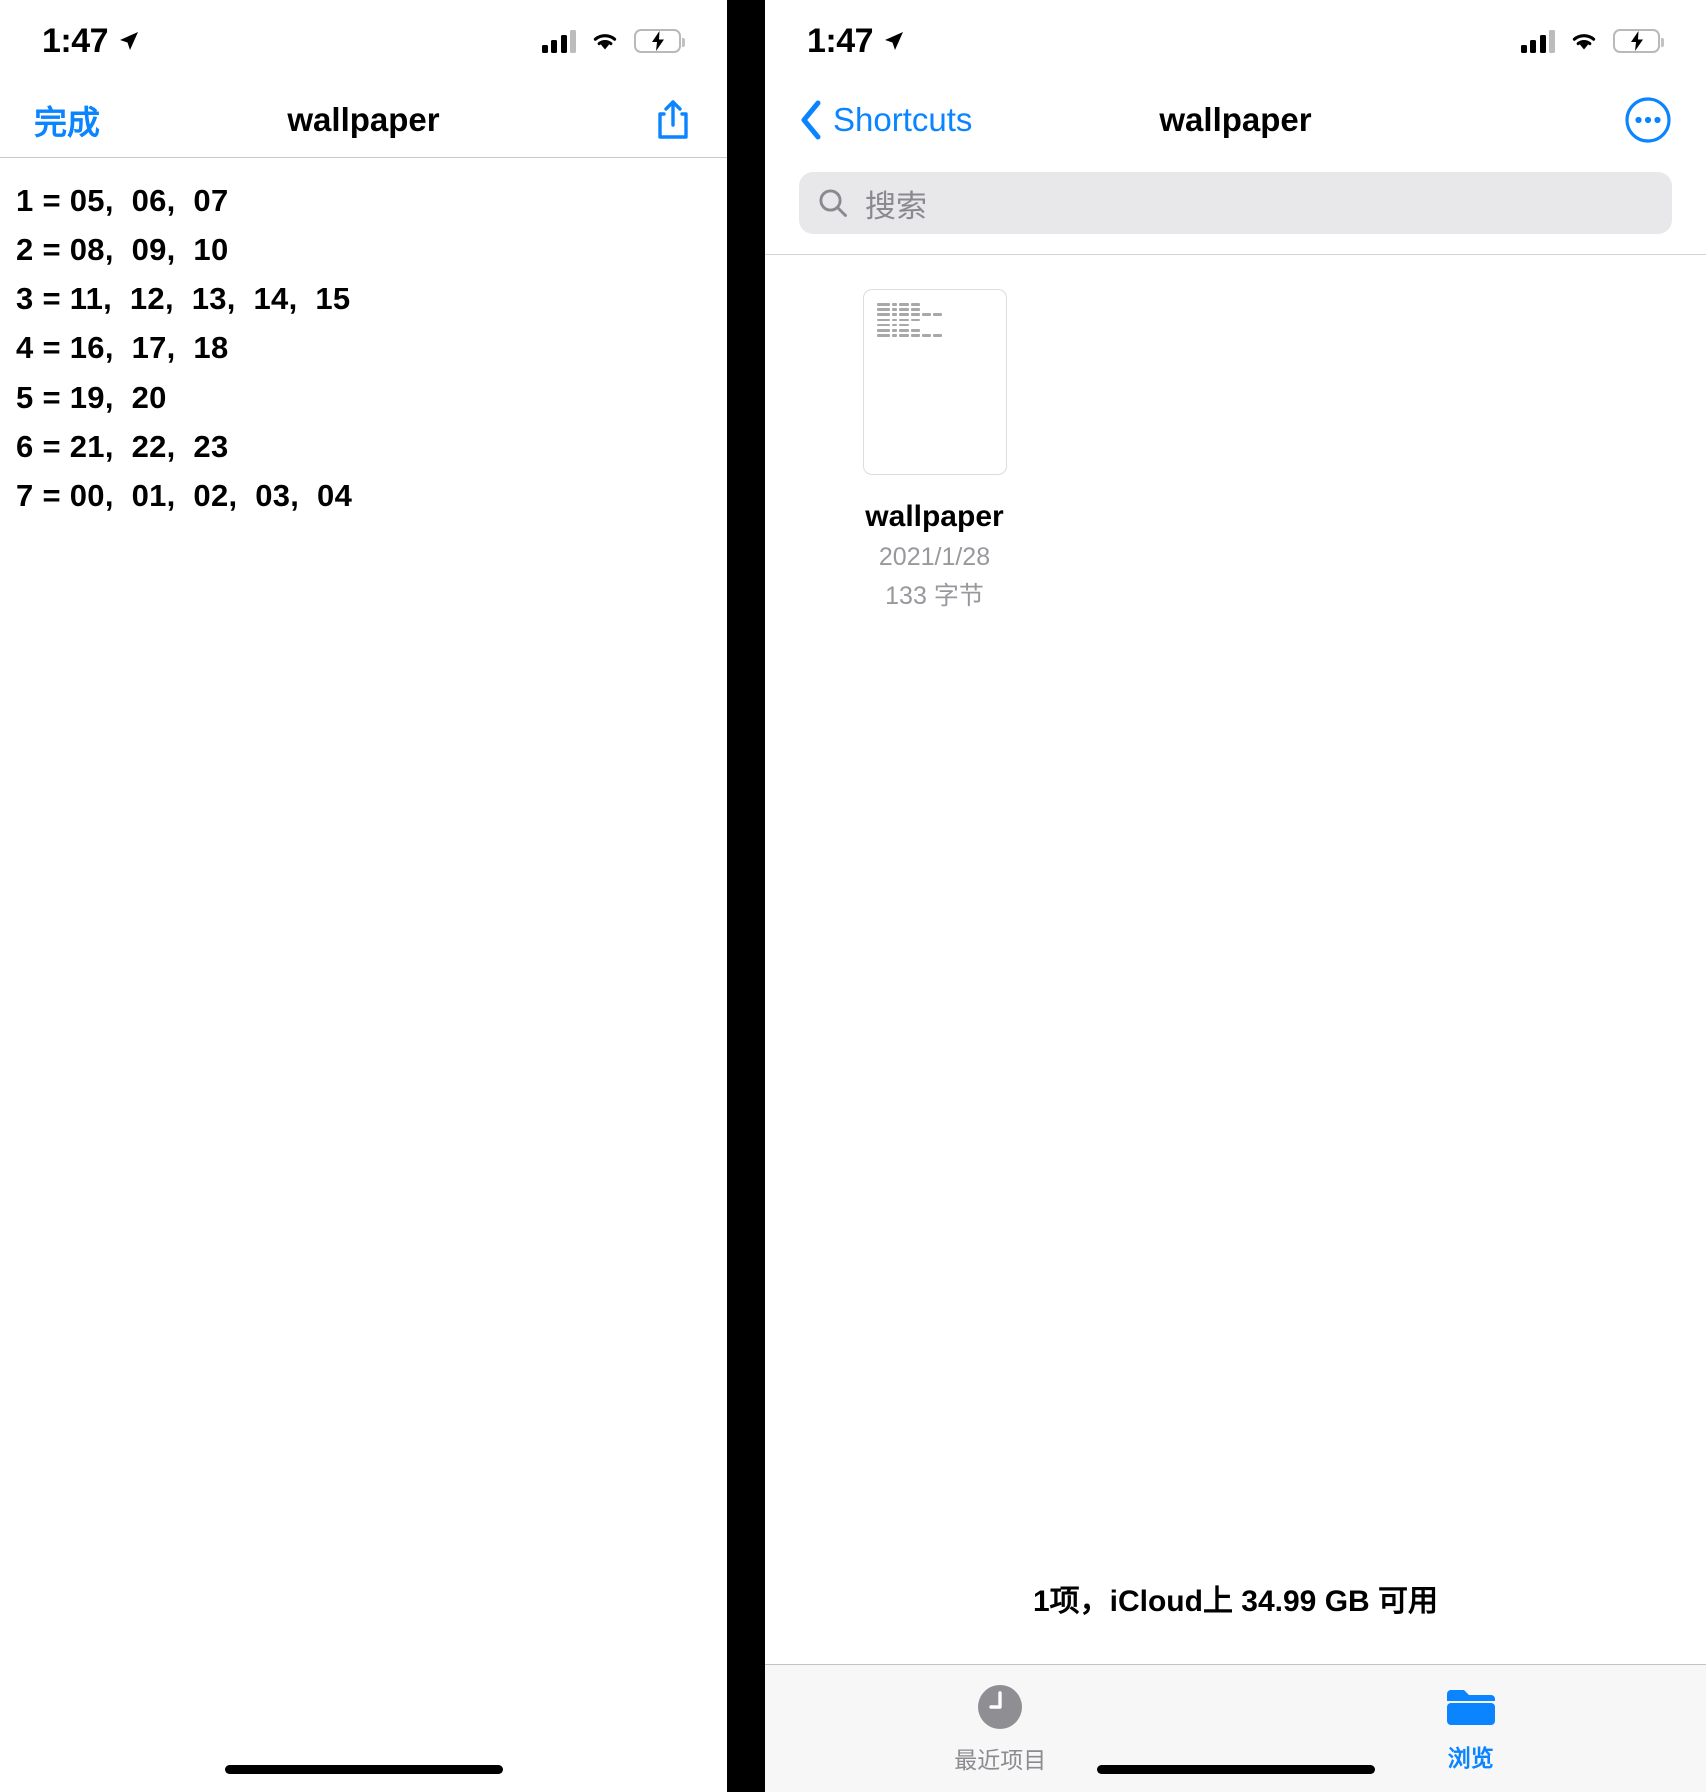 The image size is (1706, 1792). What do you see at coordinates (67, 120) in the screenshot?
I see `done-button: 完成` at bounding box center [67, 120].